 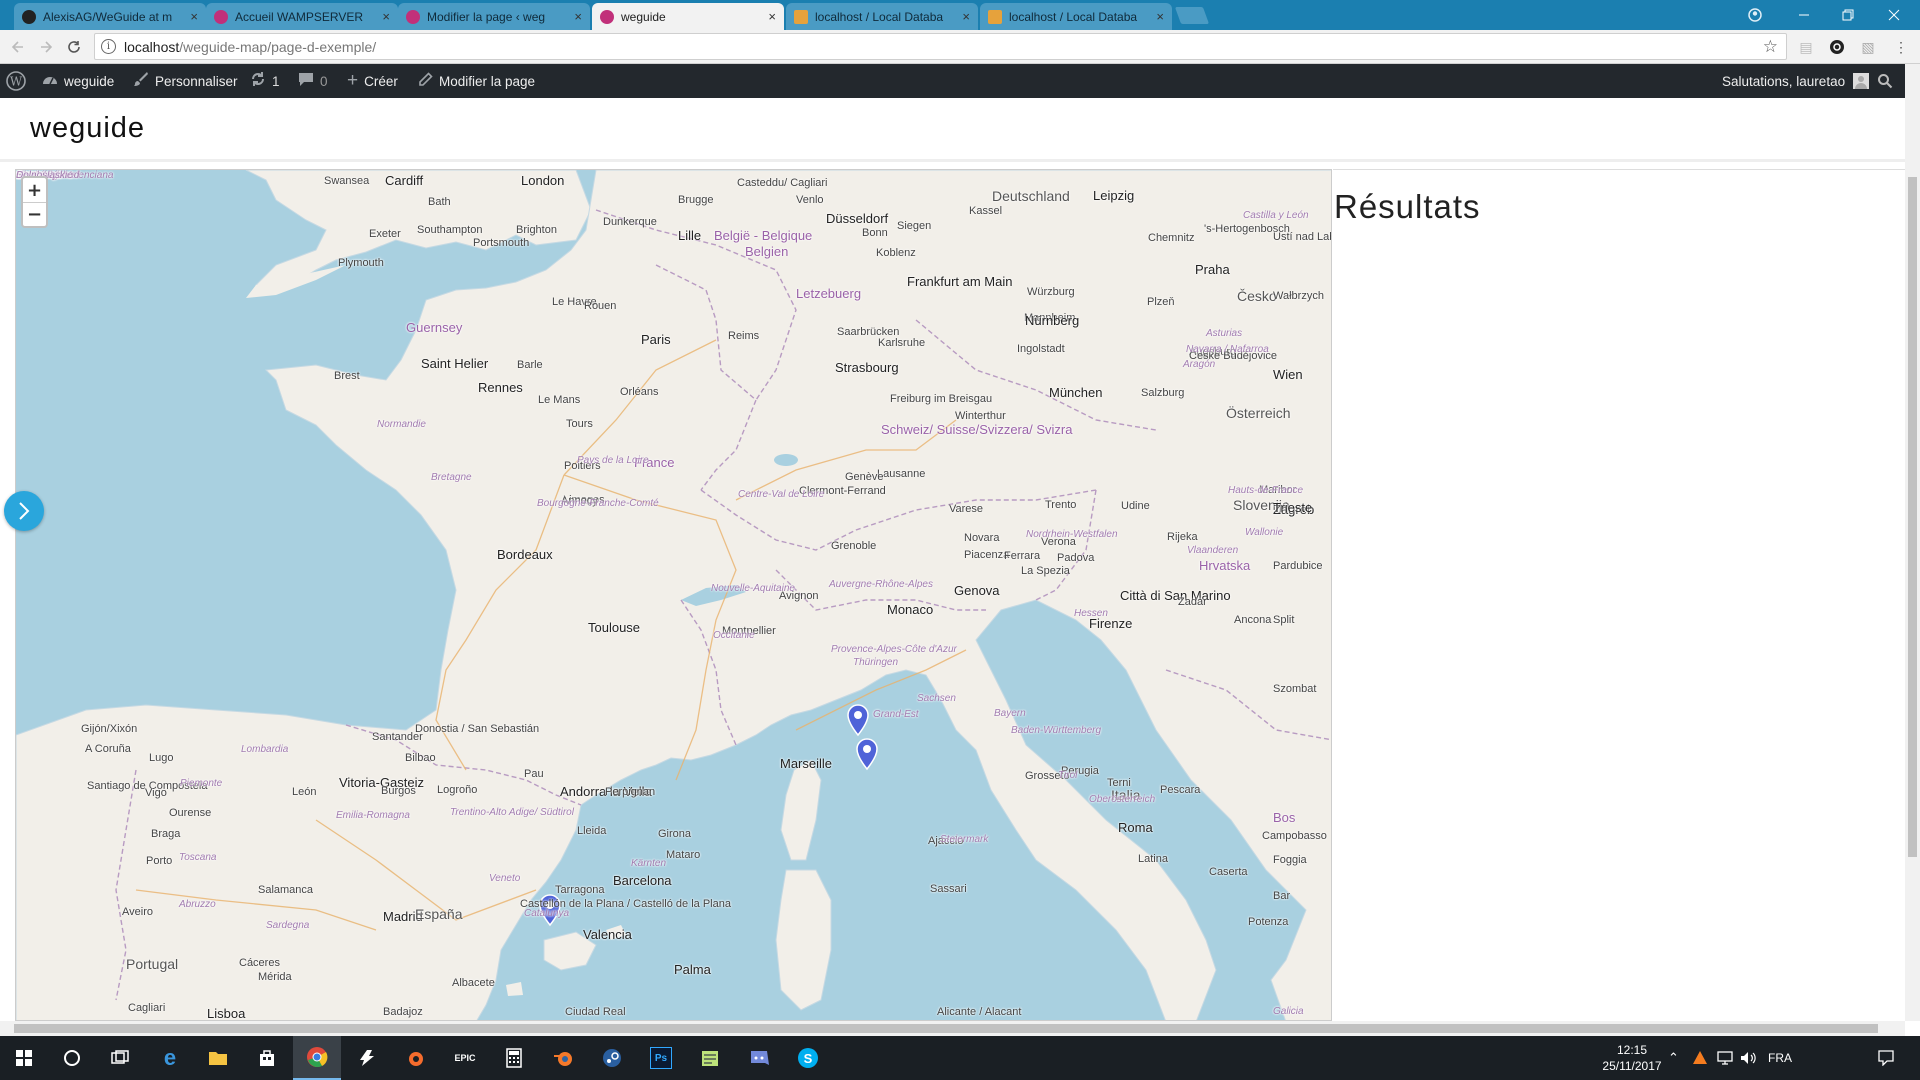 What do you see at coordinates (476, 81) in the screenshot?
I see `adminbar-edit-link: Modifier la page` at bounding box center [476, 81].